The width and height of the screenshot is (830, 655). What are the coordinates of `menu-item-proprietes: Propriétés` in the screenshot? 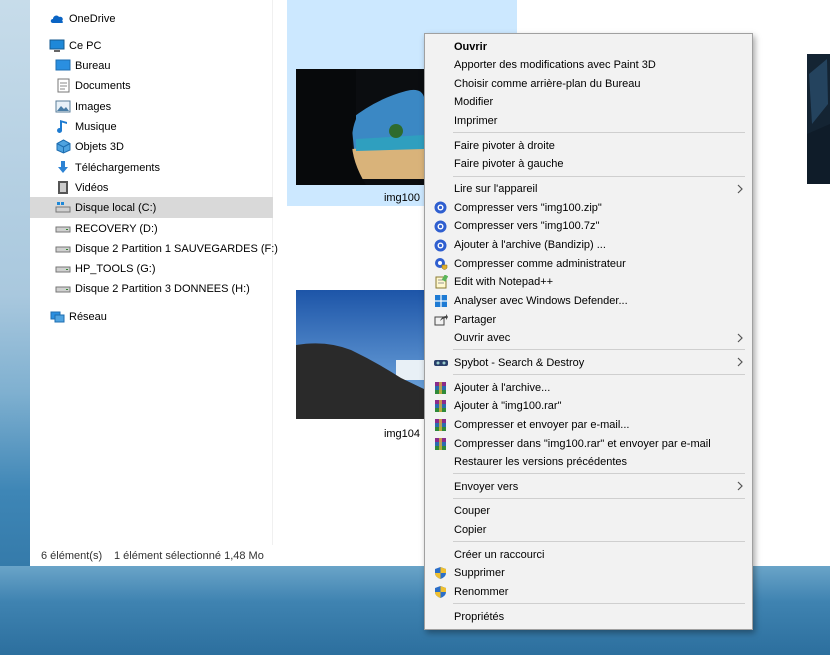 It's located at (588, 616).